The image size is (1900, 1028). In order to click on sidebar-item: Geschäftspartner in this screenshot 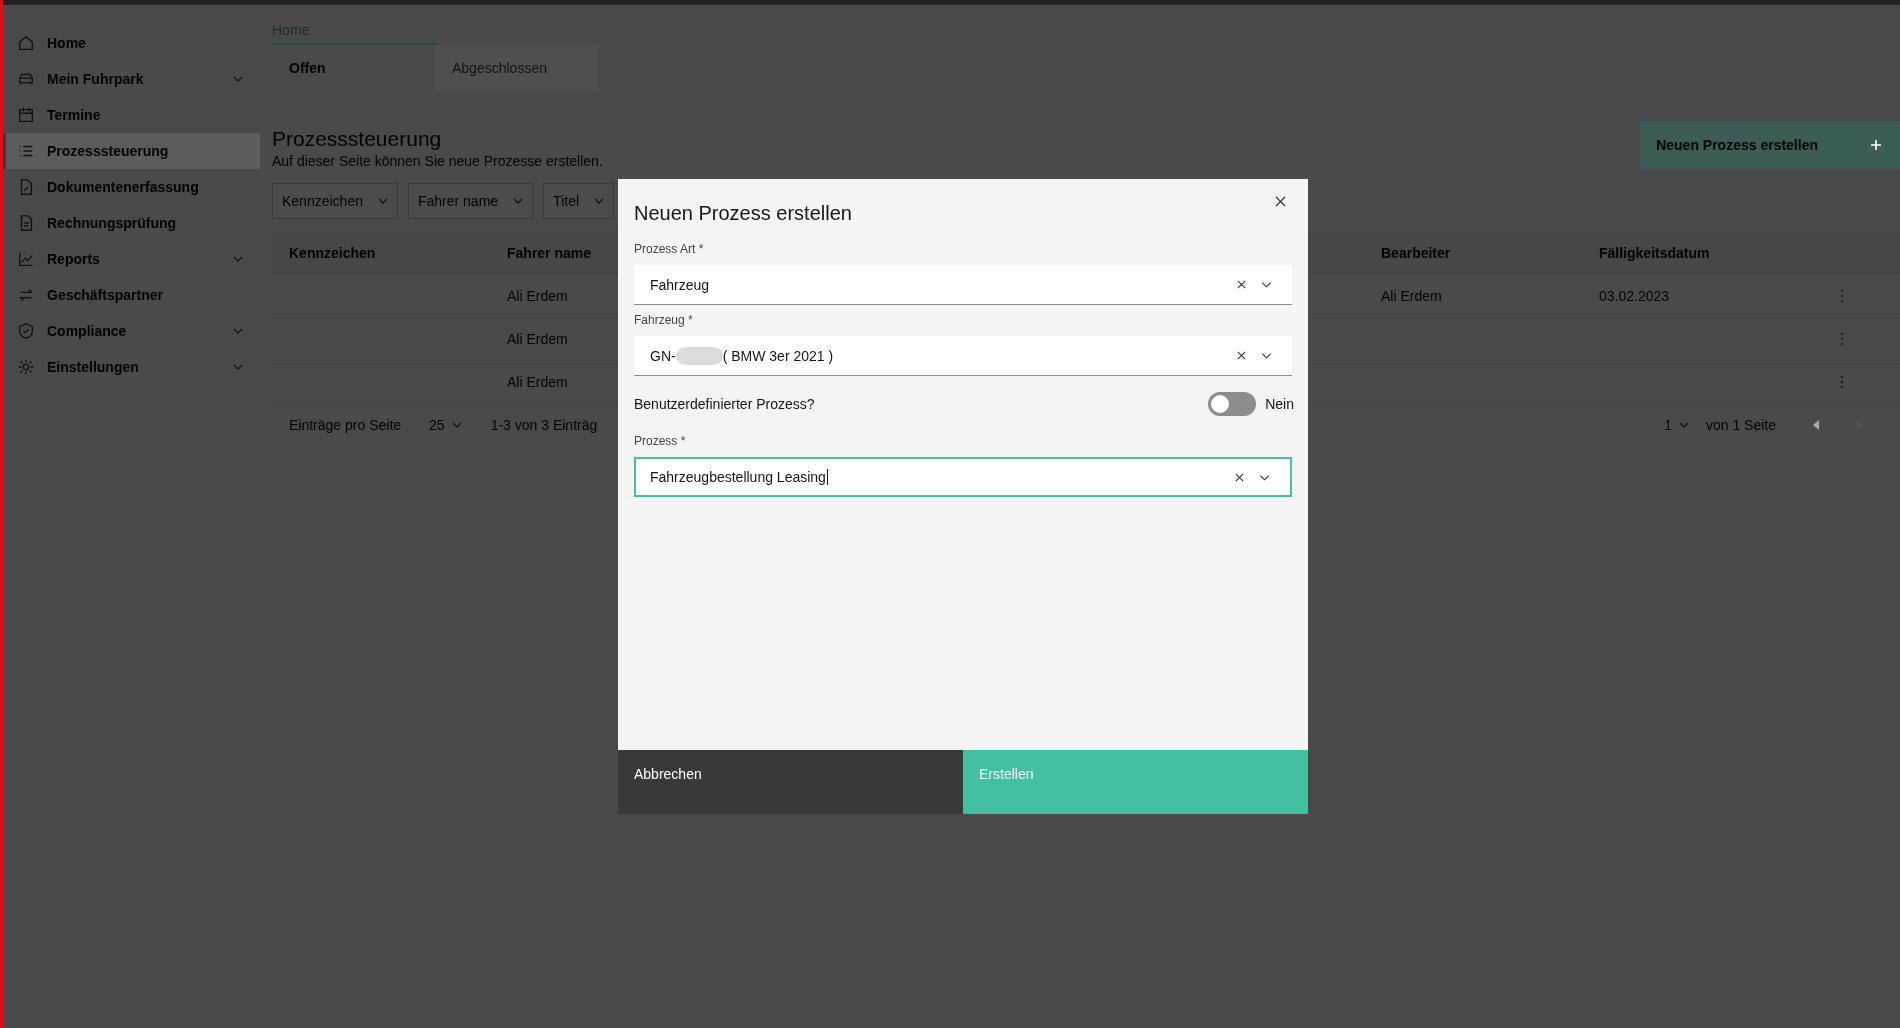, I will do `click(131, 295)`.